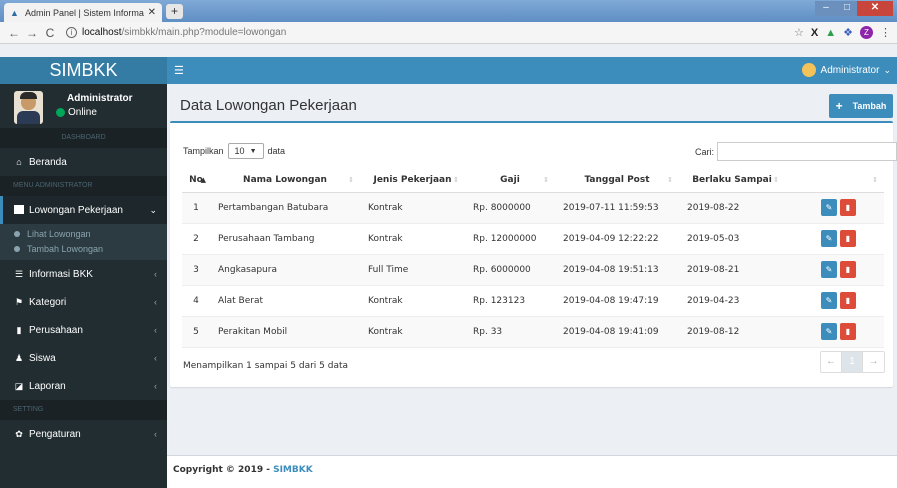 This screenshot has width=897, height=488. What do you see at coordinates (732, 332) in the screenshot?
I see `cell-berlaku: 2019-08-12` at bounding box center [732, 332].